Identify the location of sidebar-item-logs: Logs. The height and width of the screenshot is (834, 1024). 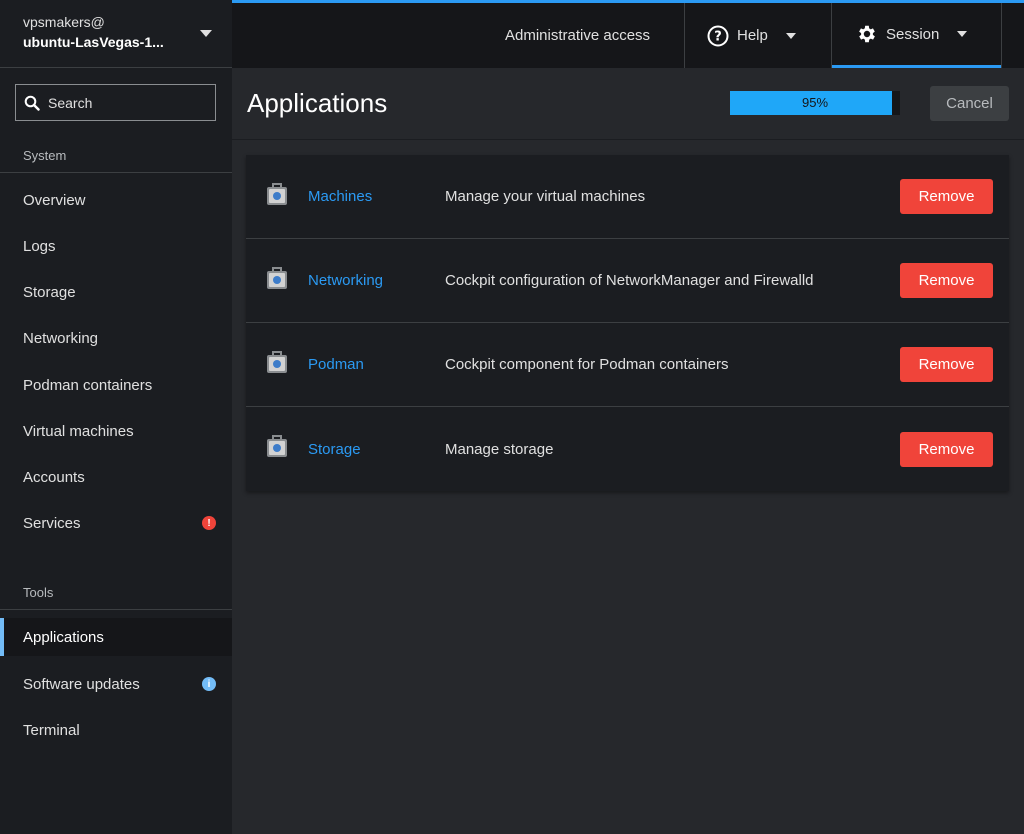
(116, 246).